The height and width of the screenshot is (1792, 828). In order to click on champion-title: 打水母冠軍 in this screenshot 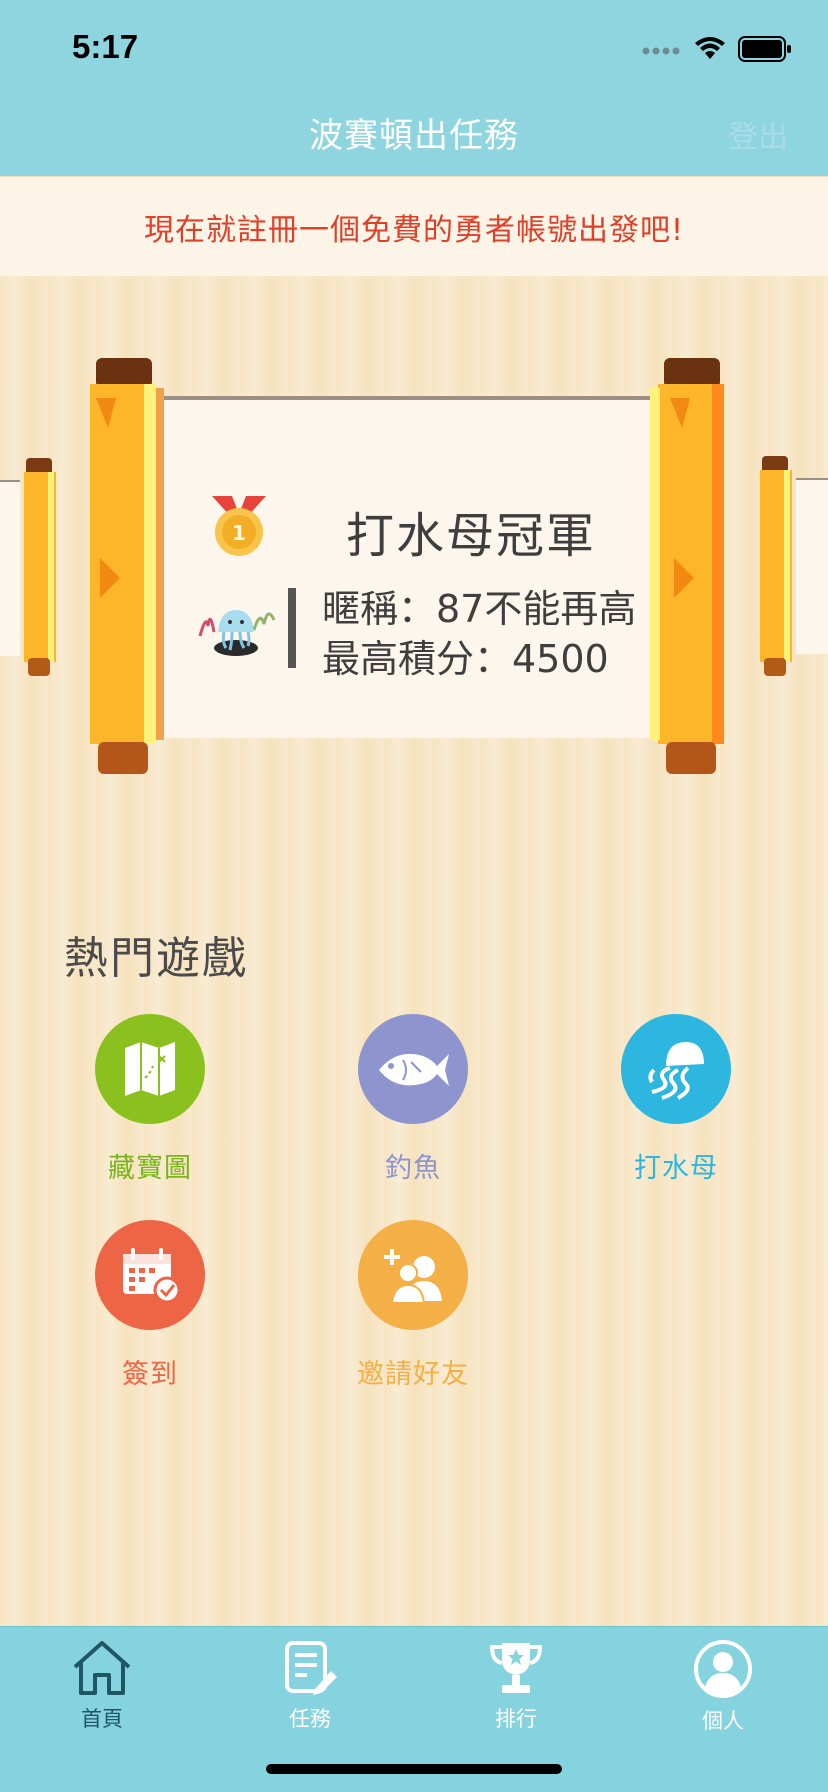, I will do `click(471, 536)`.